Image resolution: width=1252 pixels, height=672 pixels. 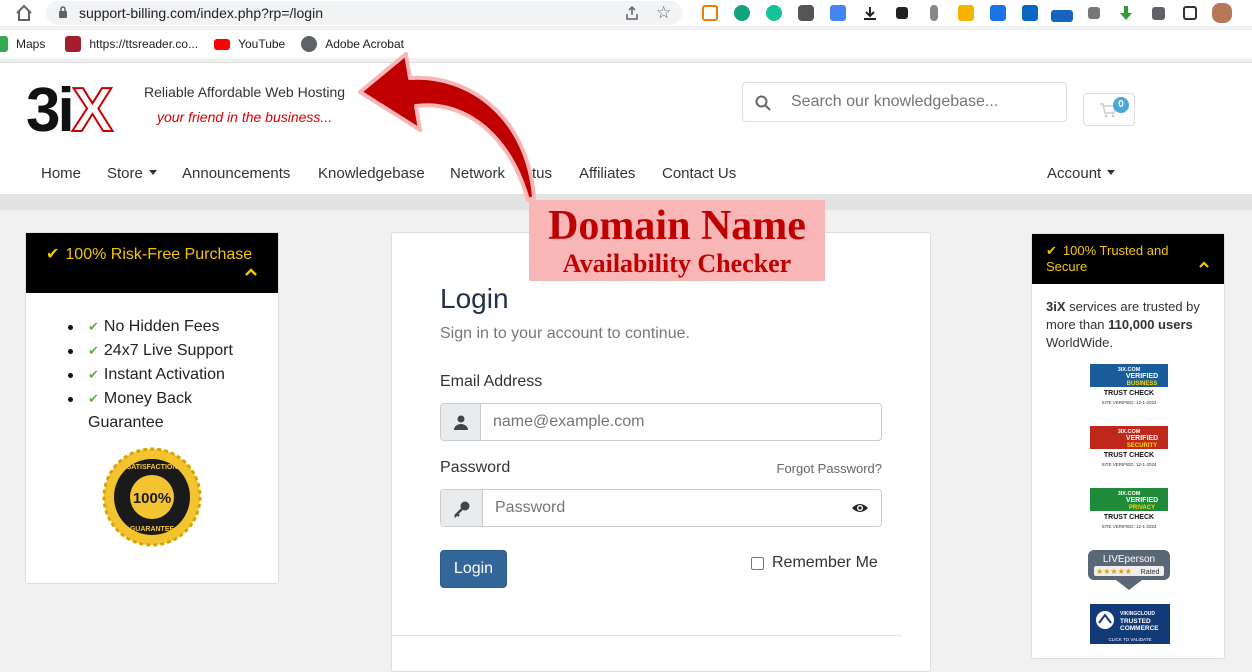 What do you see at coordinates (24, 13) in the screenshot?
I see `home-icon` at bounding box center [24, 13].